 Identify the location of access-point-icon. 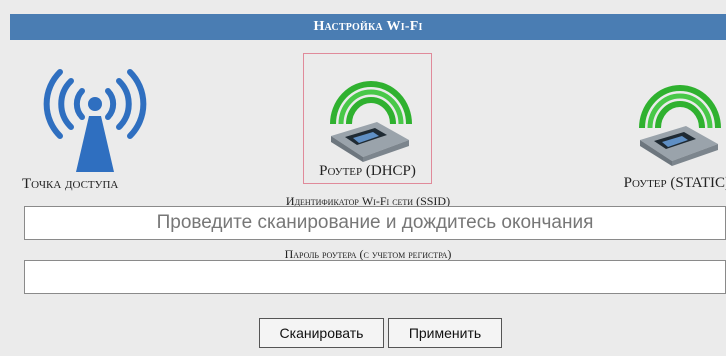
(95, 120).